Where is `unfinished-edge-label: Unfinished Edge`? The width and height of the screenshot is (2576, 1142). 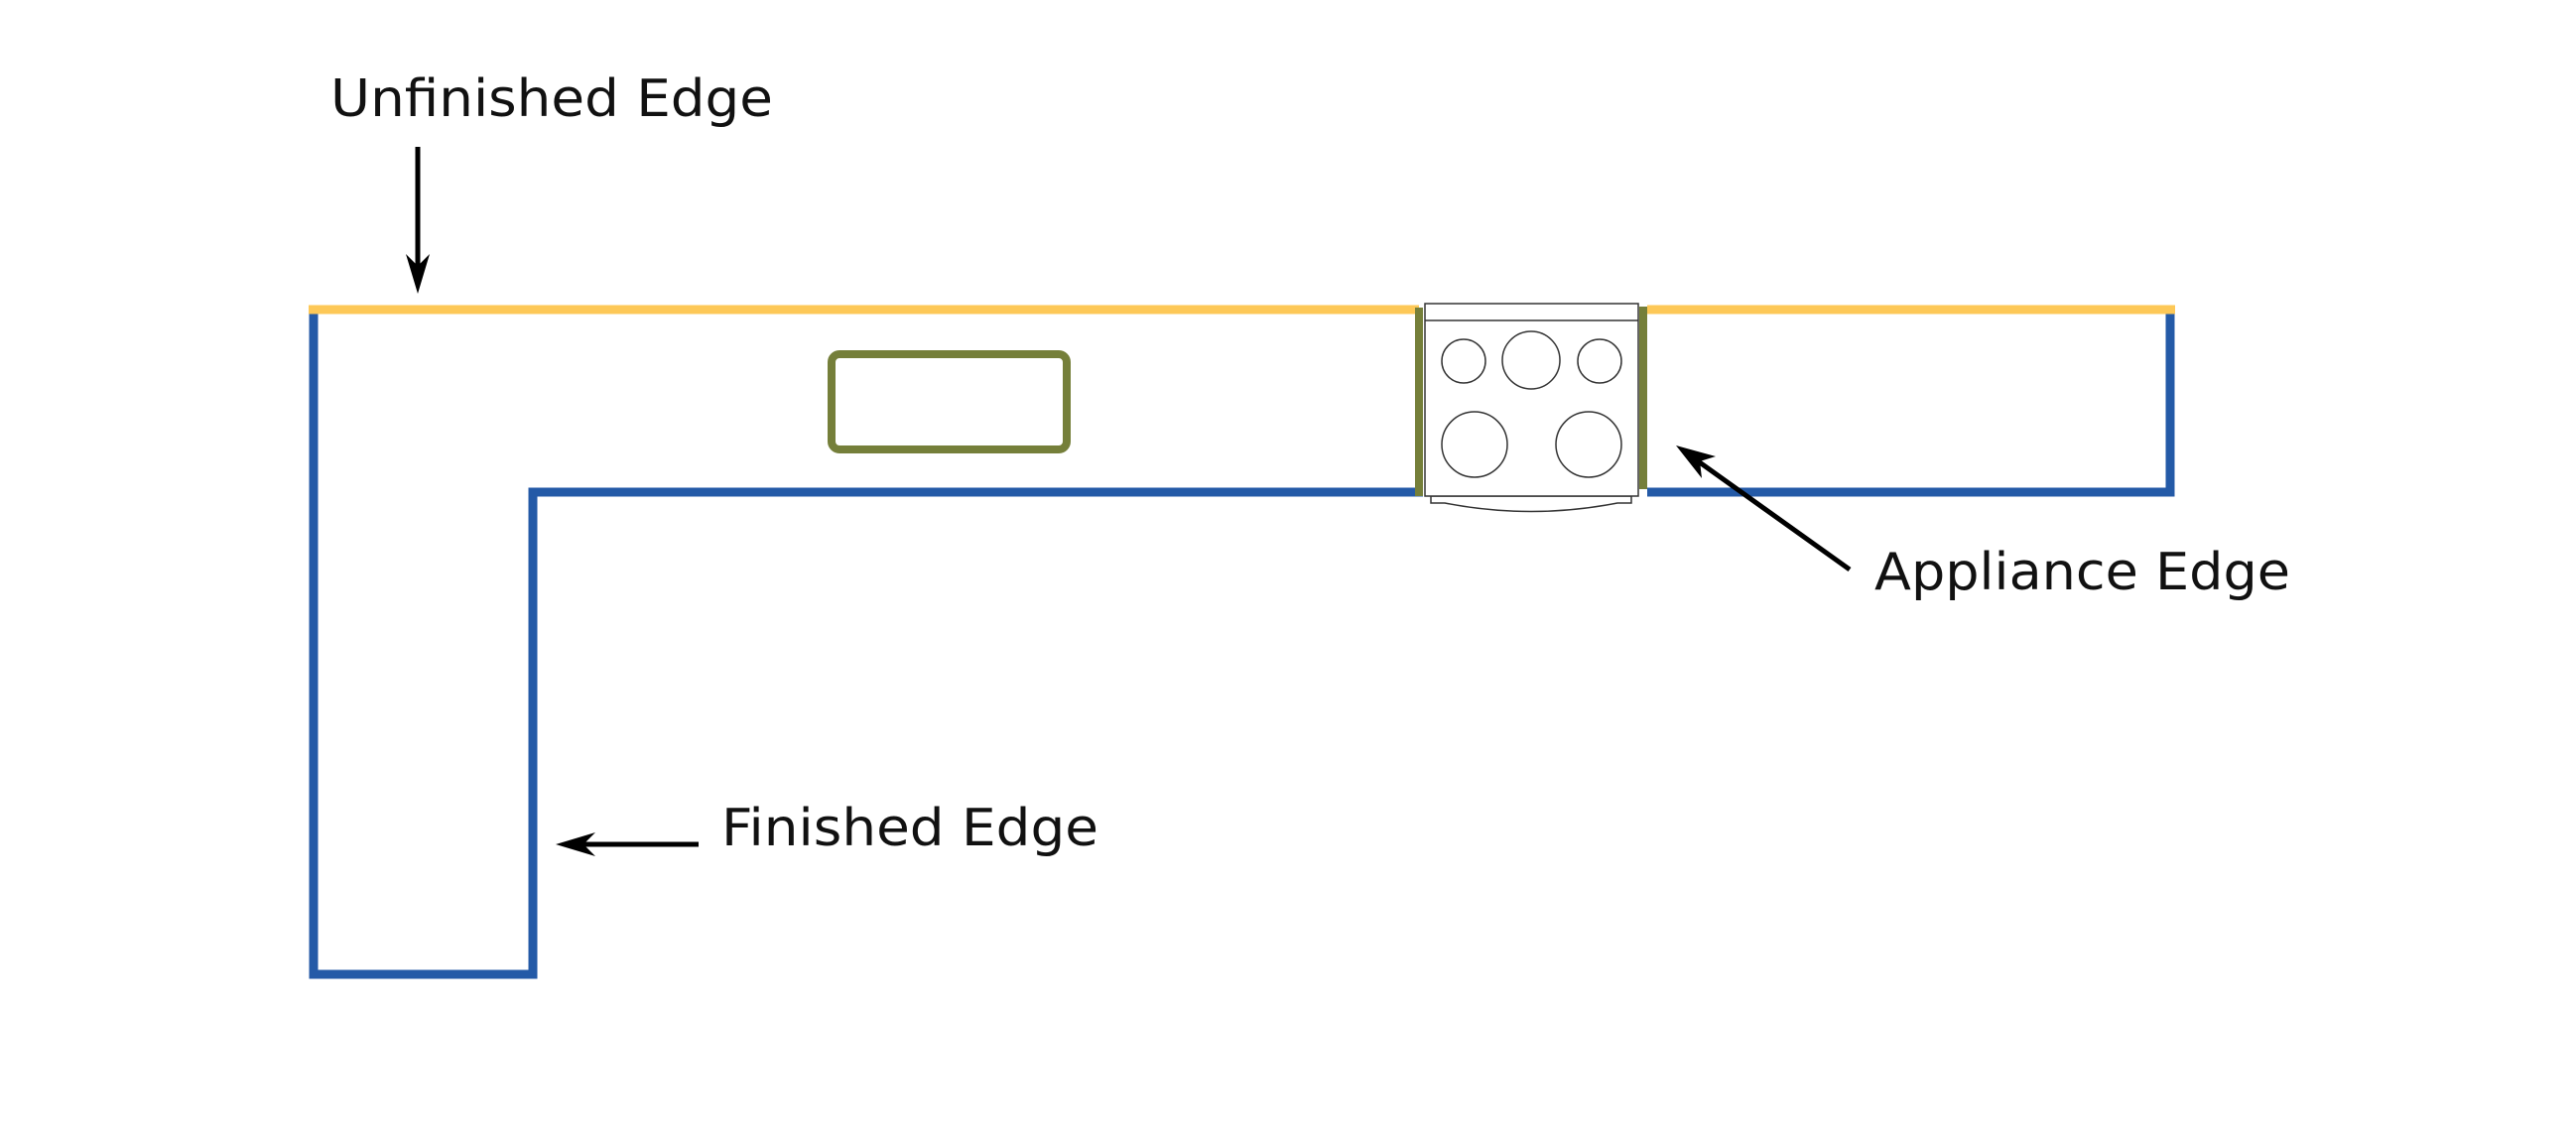 unfinished-edge-label: Unfinished Edge is located at coordinates (552, 99).